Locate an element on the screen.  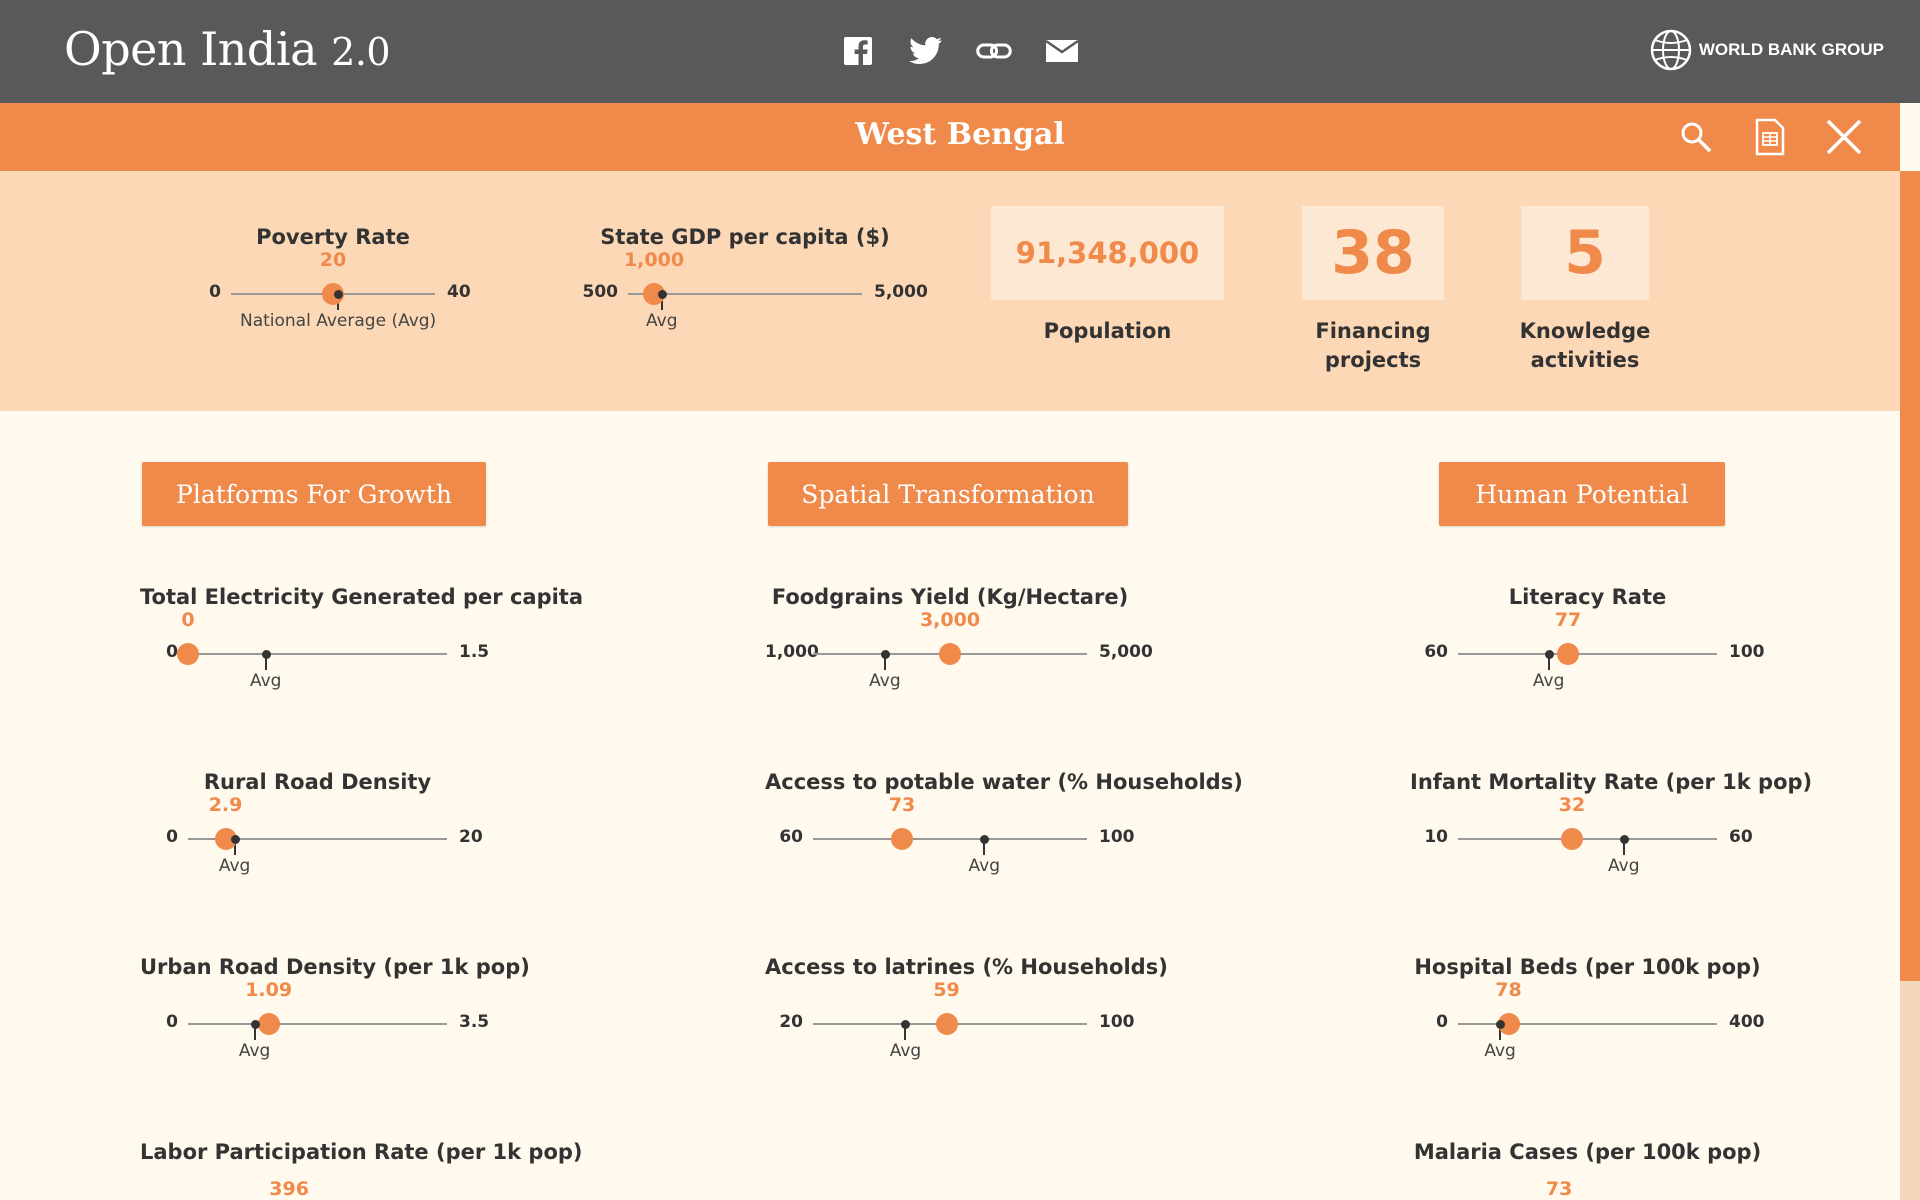
gauge-value: 32 is located at coordinates (1572, 805).